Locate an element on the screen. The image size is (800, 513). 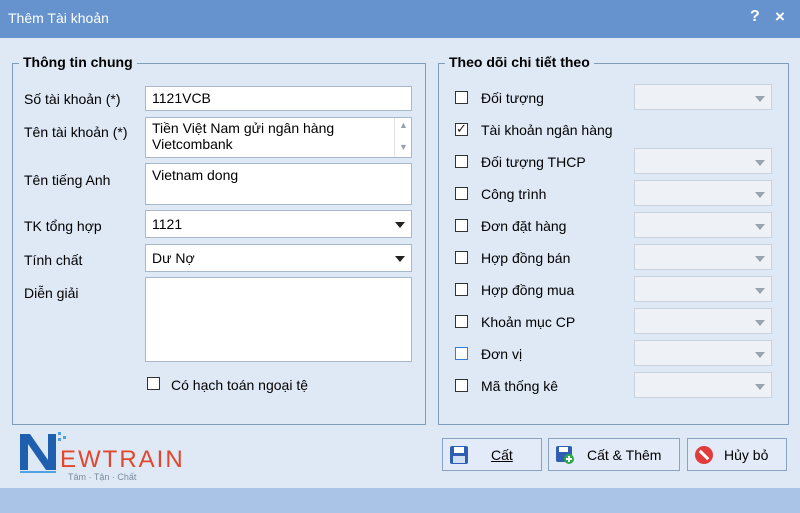
track-purchase-contract-label: Hợp đồng mua is located at coordinates (528, 290).